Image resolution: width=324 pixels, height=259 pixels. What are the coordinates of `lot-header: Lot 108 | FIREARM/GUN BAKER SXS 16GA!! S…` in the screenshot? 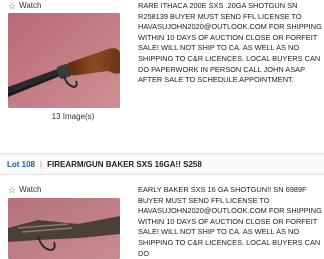 It's located at (162, 164).